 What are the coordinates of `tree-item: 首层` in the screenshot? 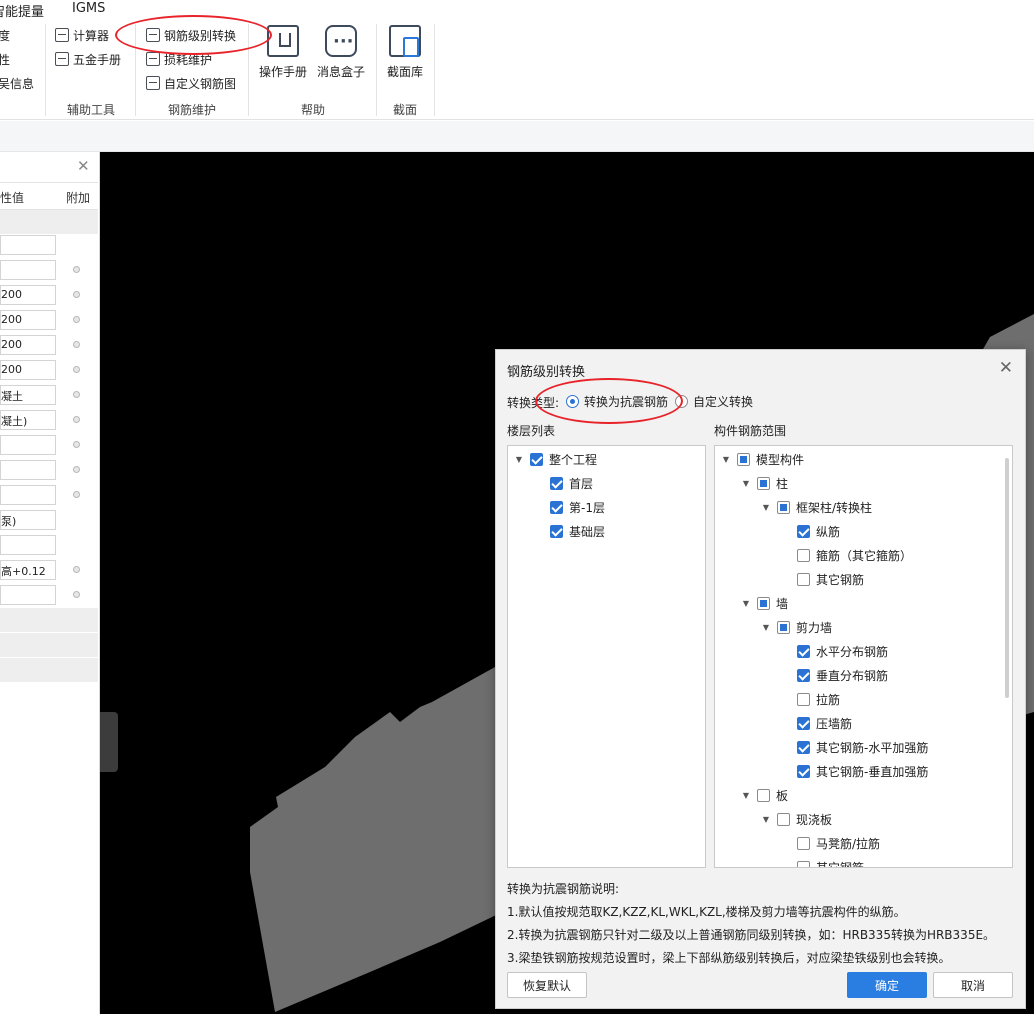 It's located at (563, 483).